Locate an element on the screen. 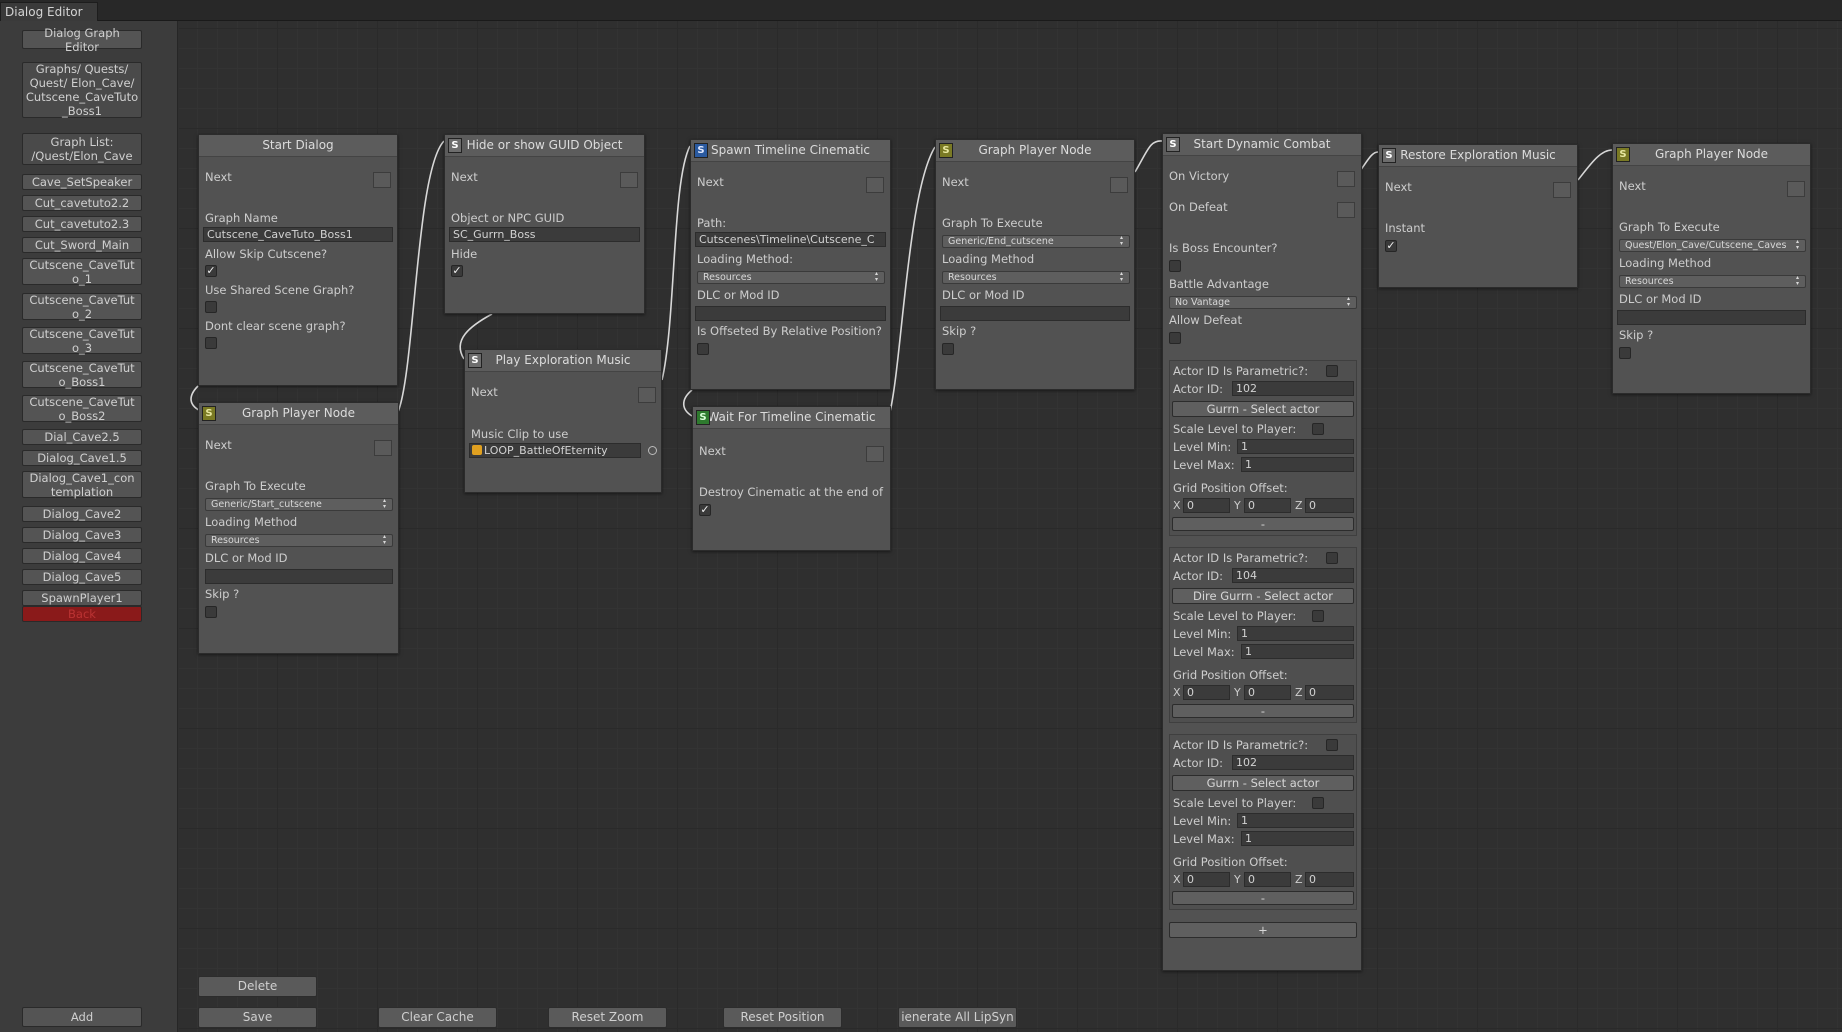 The height and width of the screenshot is (1032, 1842). select-actor-button: Dire Gurrn - Select actor is located at coordinates (1263, 596).